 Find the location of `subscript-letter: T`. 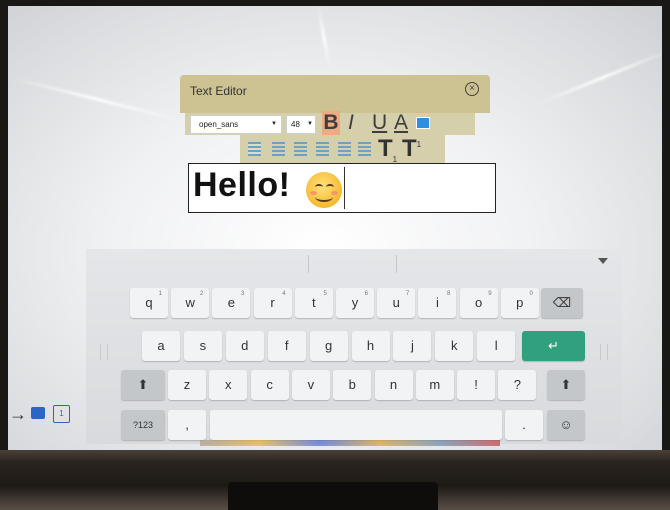

subscript-letter: T is located at coordinates (385, 148).